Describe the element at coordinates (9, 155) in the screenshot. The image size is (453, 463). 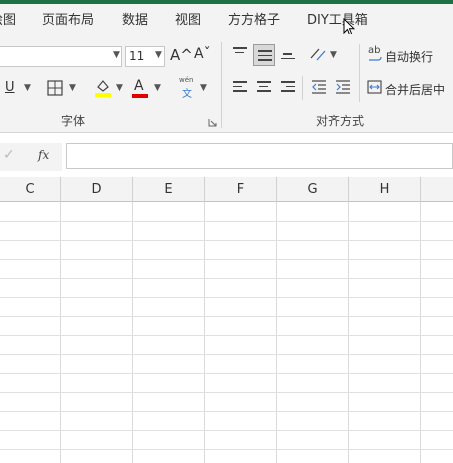
I see `confirm-icon: ✓` at that location.